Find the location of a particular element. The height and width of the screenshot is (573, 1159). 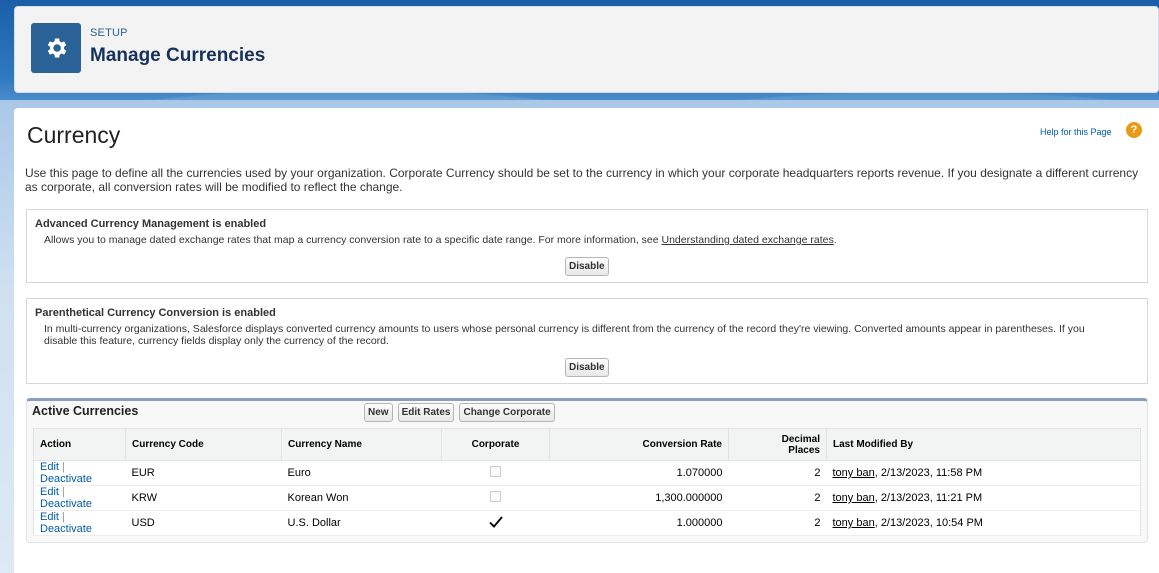

checkmark-icon is located at coordinates (495, 521).